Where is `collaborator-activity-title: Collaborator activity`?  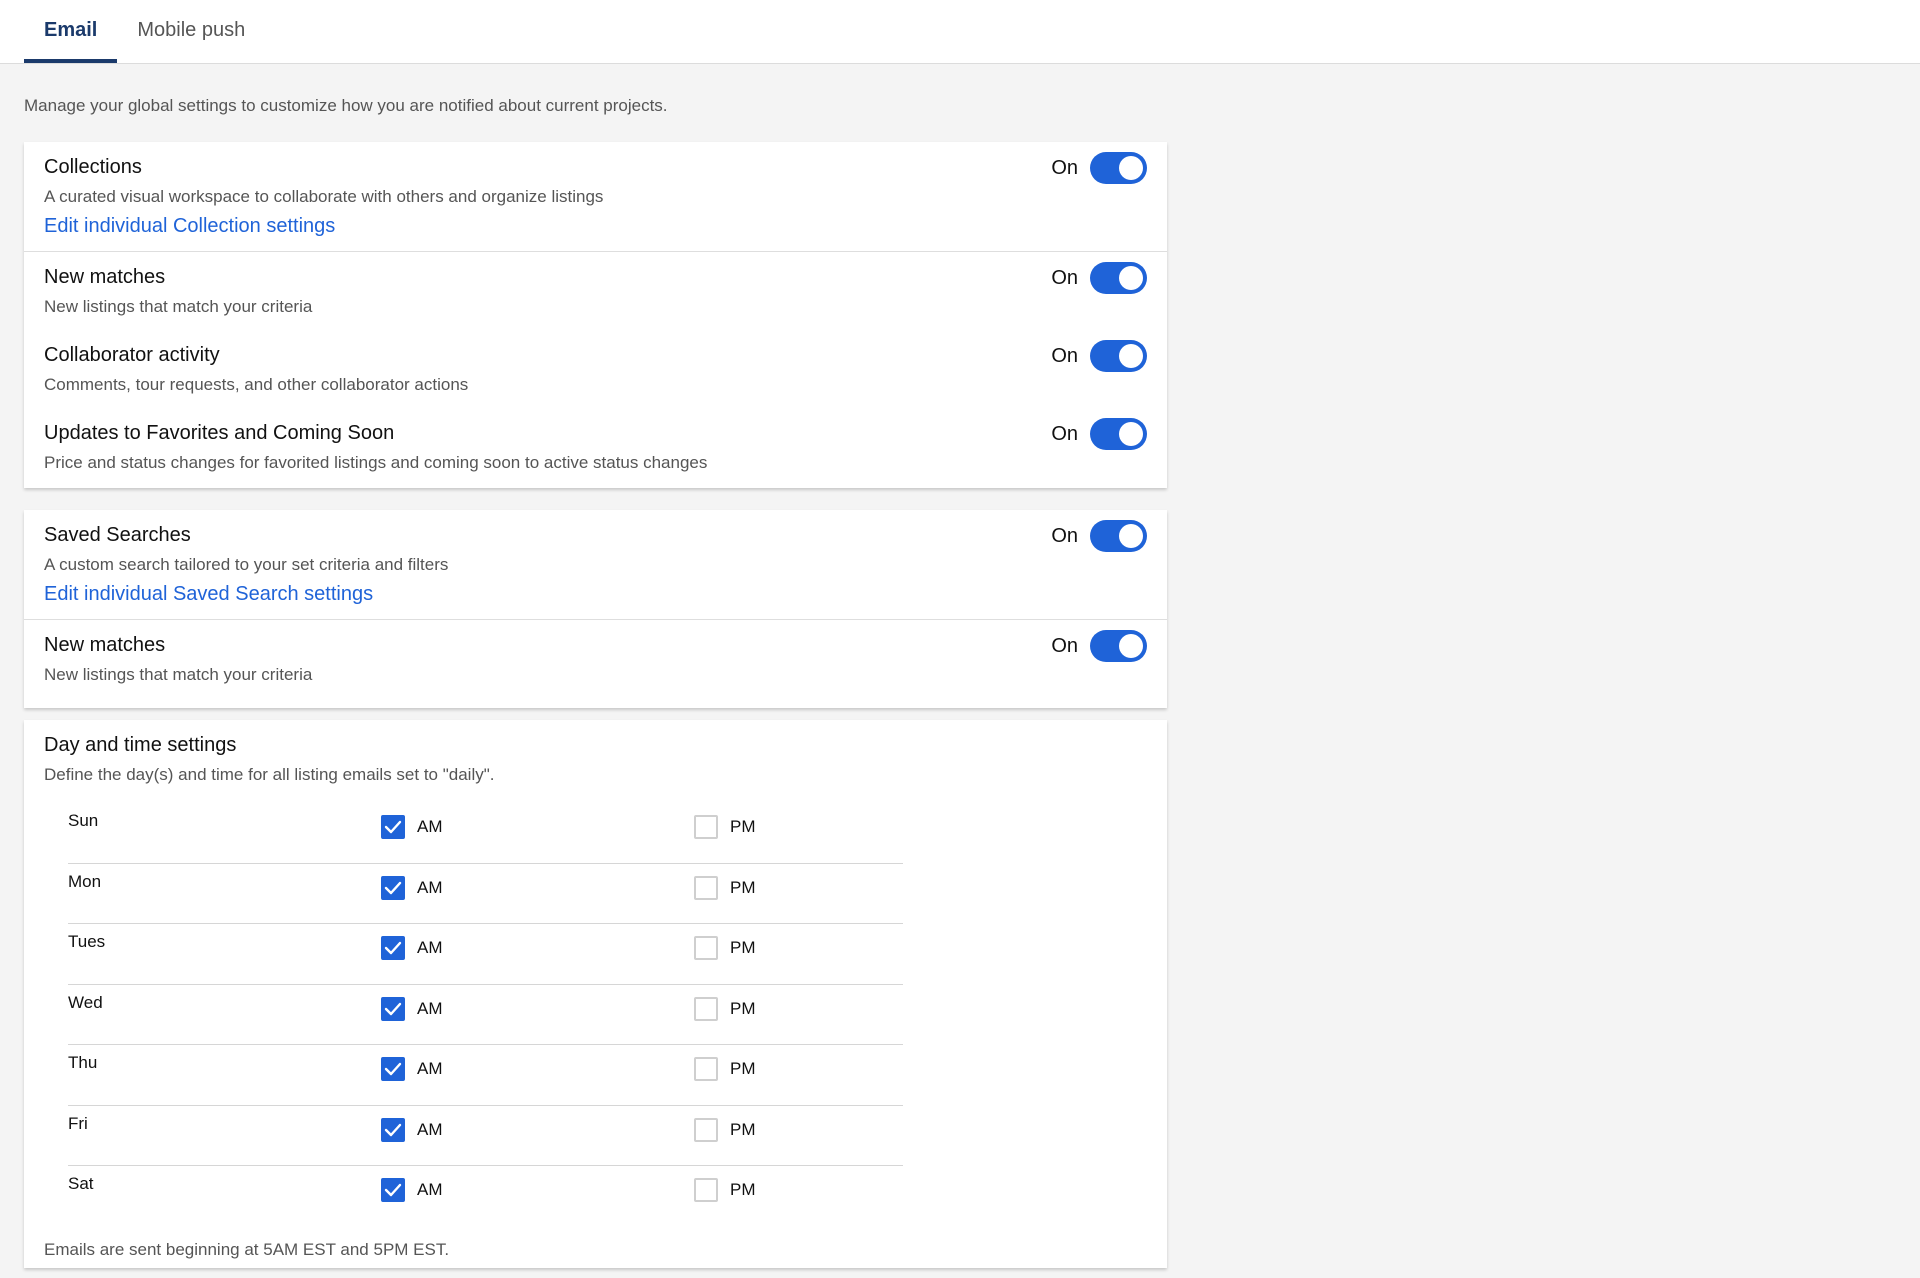
collaborator-activity-title: Collaborator activity is located at coordinates (132, 355).